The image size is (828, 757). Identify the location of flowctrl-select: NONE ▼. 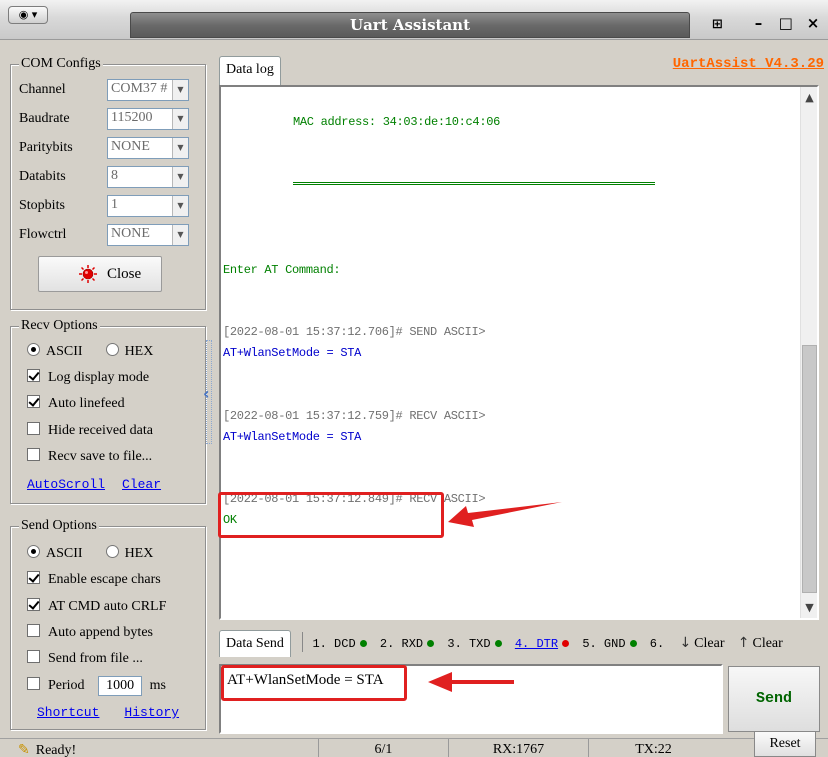
(148, 235).